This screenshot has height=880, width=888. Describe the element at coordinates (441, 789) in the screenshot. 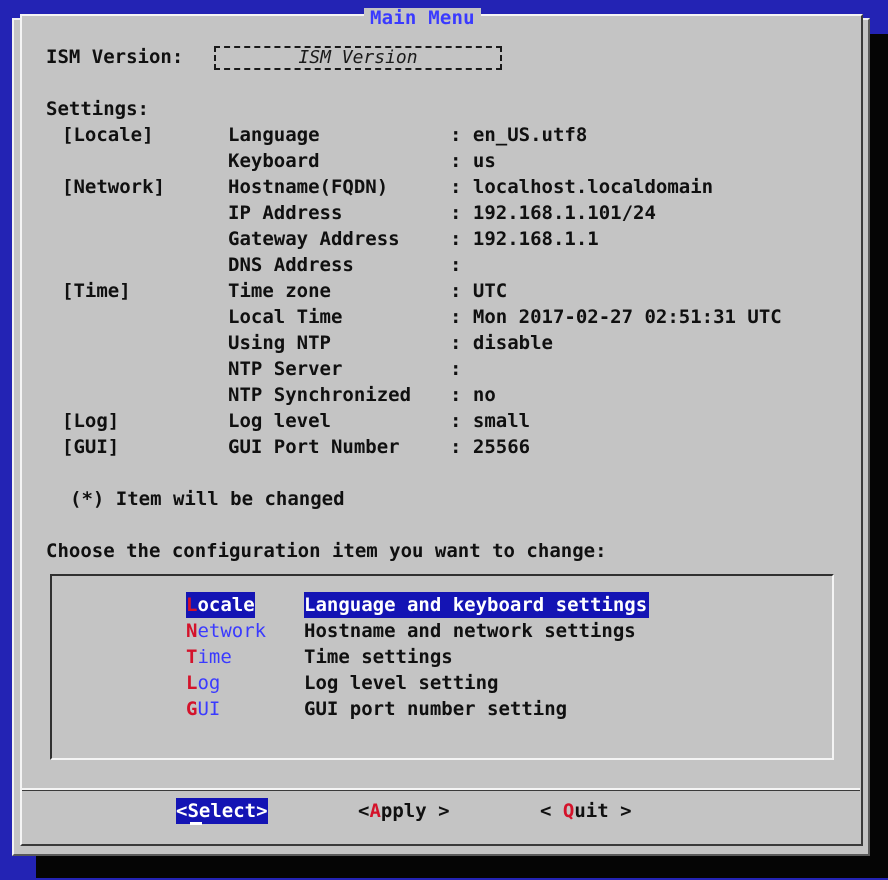

I see `button-separator` at that location.